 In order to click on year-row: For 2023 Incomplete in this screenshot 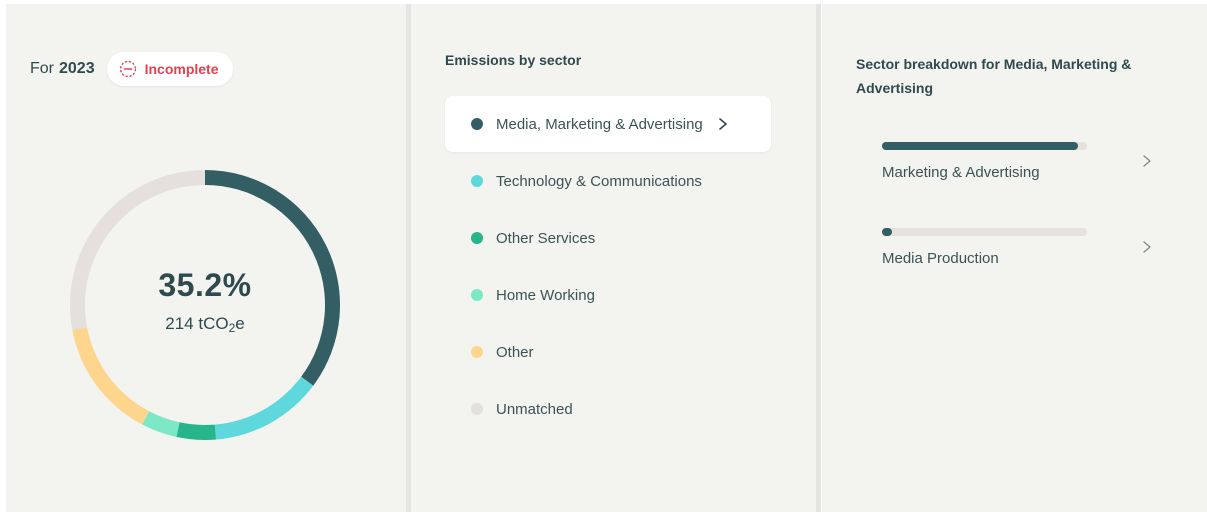, I will do `click(131, 69)`.